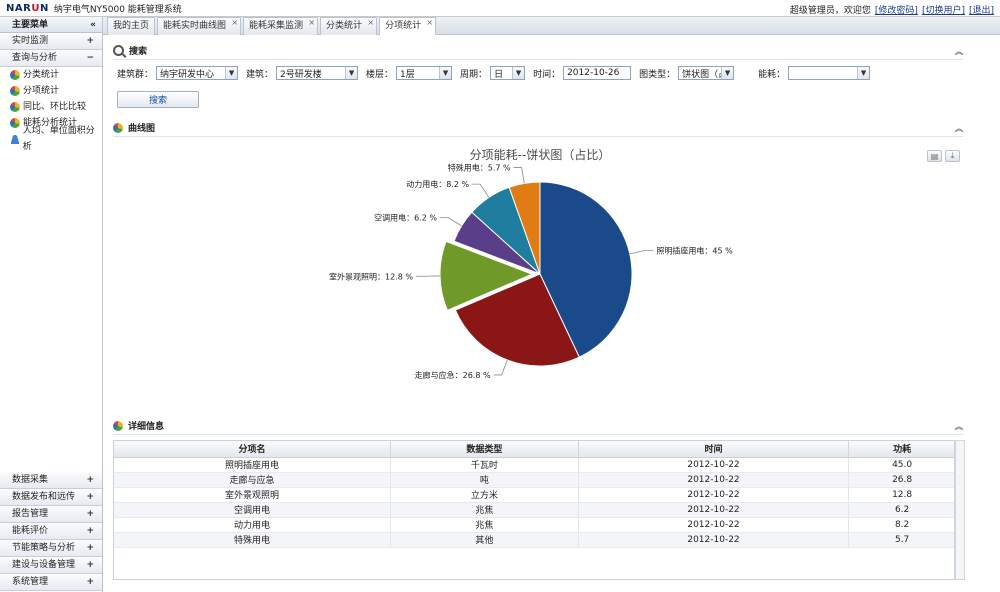 The height and width of the screenshot is (592, 1000). What do you see at coordinates (93, 25) in the screenshot?
I see `collapse-sidebar-icon: «` at bounding box center [93, 25].